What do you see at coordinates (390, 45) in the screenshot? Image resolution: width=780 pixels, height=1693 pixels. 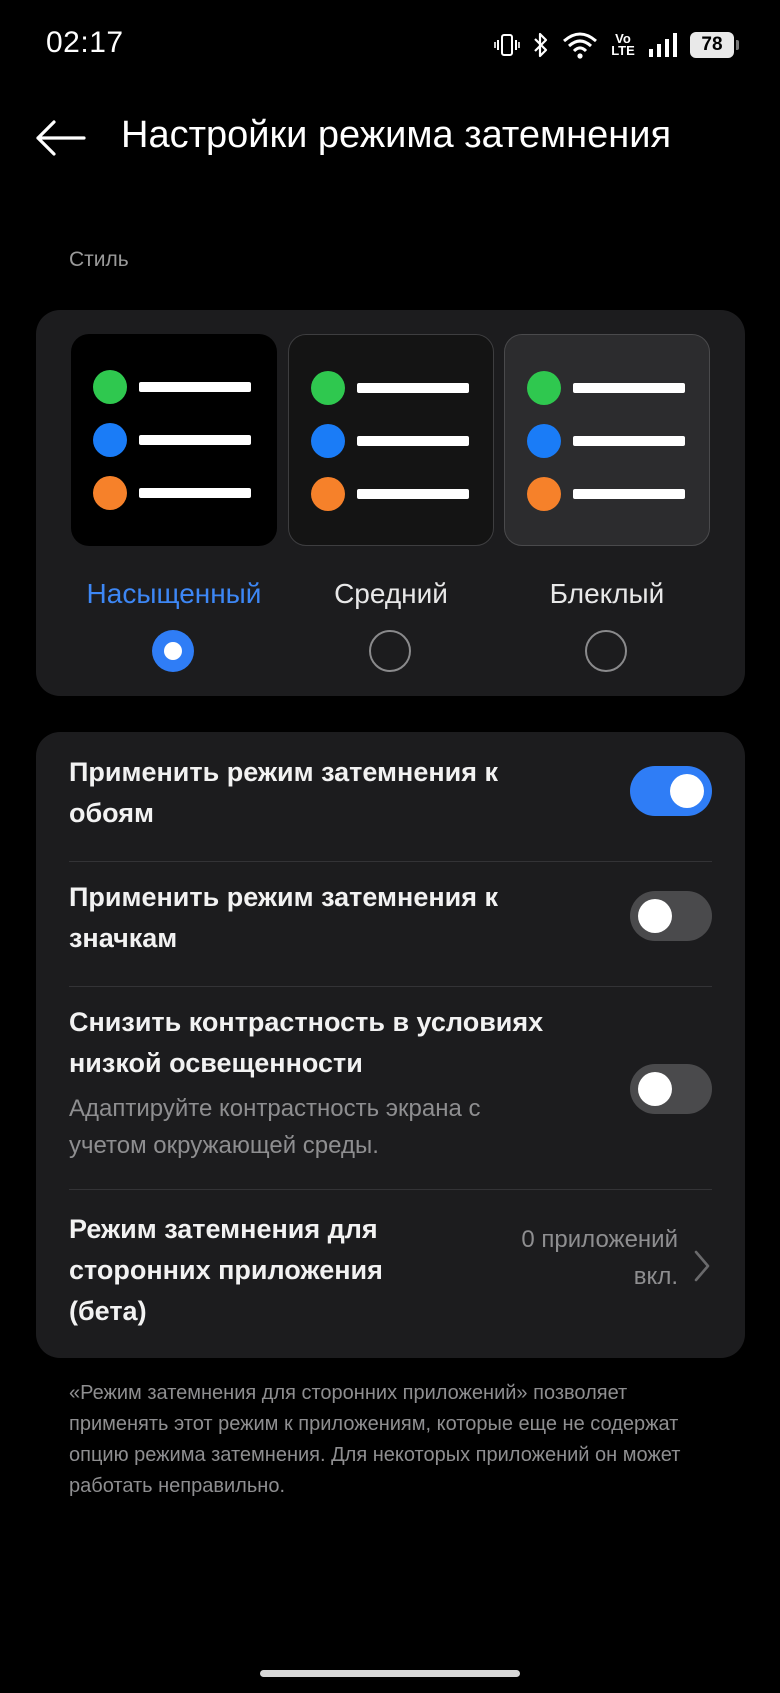 I see `status-bar: 02:17 Vo LTE 78` at bounding box center [390, 45].